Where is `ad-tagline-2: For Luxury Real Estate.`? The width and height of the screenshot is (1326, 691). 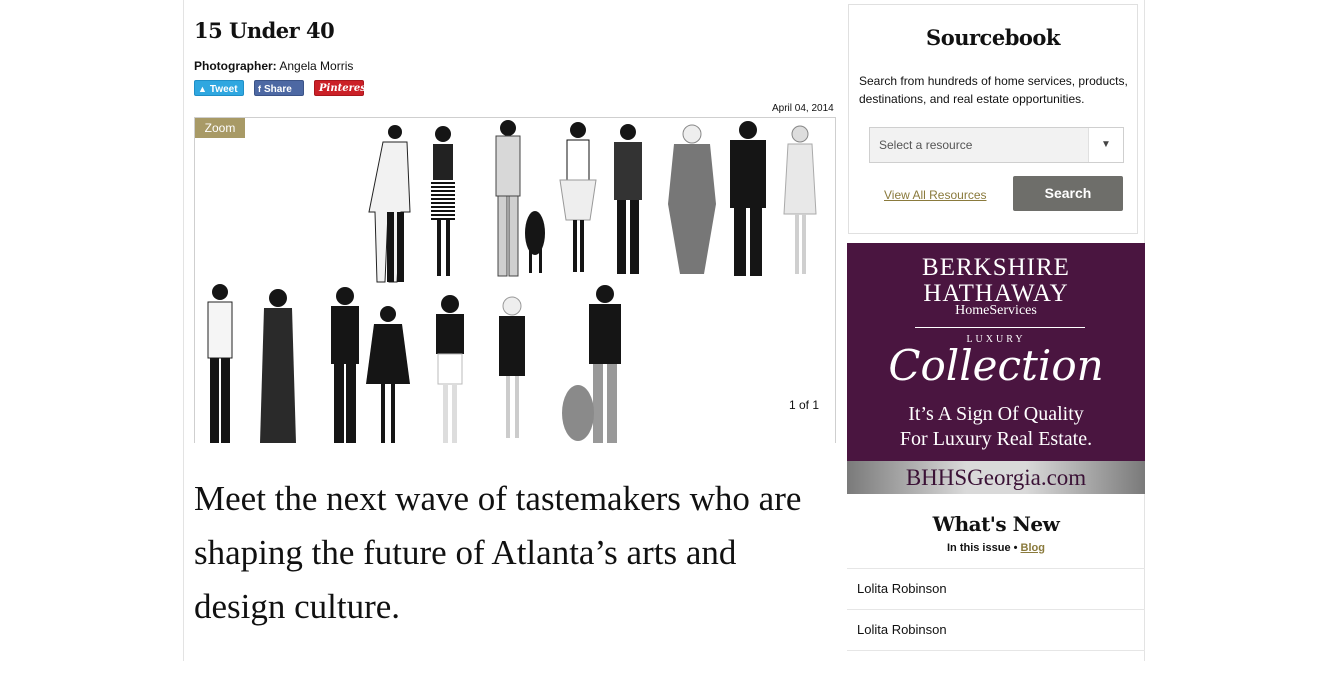
ad-tagline-2: For Luxury Real Estate. is located at coordinates (996, 439).